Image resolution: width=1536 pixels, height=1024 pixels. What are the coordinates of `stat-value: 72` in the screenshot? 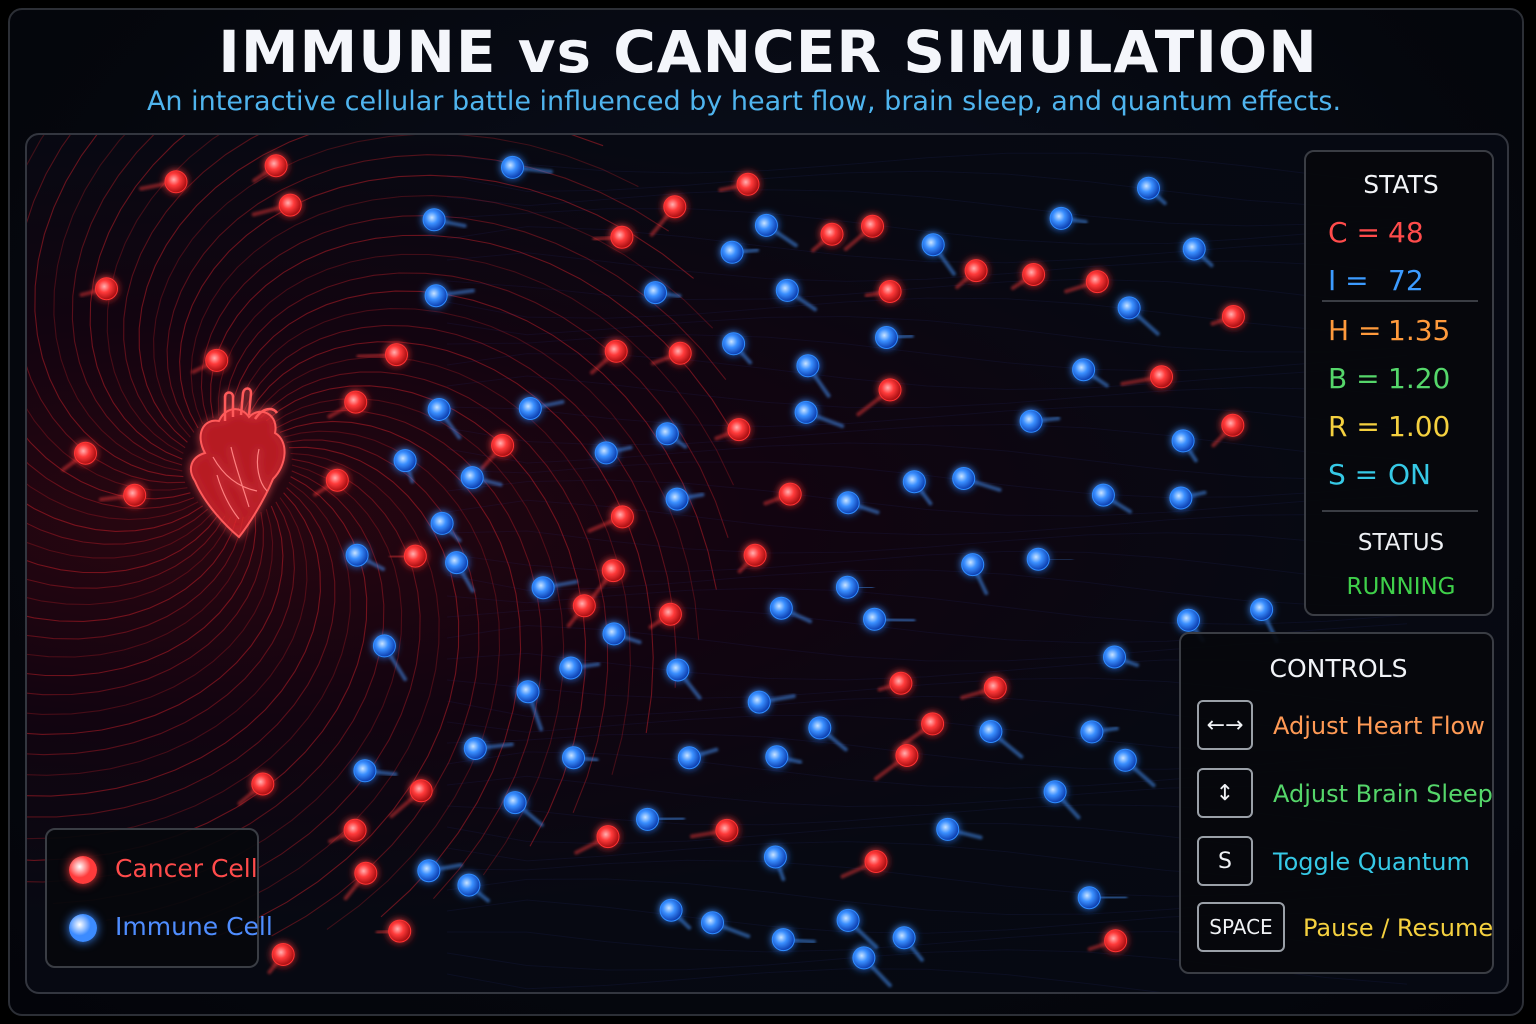 It's located at (1406, 280).